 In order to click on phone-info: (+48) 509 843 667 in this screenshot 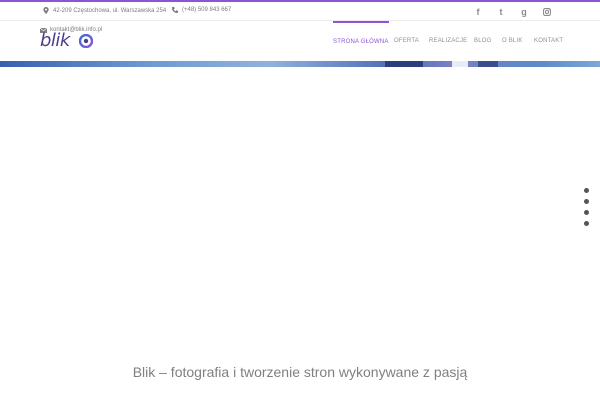, I will do `click(201, 10)`.